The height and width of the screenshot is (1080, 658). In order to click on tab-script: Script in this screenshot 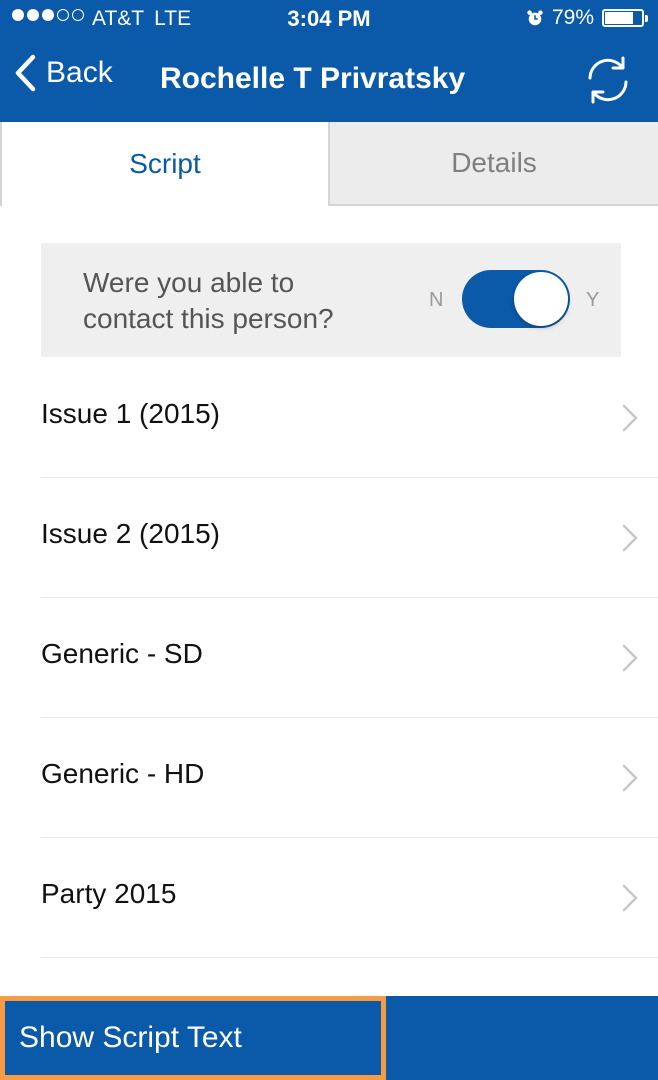, I will do `click(165, 164)`.